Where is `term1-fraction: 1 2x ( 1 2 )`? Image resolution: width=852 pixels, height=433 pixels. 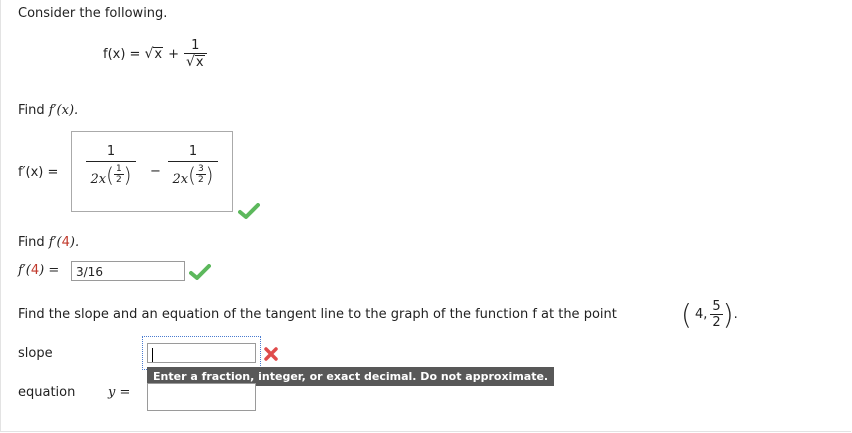
term1-fraction: 1 2x ( 1 2 ) is located at coordinates (111, 165).